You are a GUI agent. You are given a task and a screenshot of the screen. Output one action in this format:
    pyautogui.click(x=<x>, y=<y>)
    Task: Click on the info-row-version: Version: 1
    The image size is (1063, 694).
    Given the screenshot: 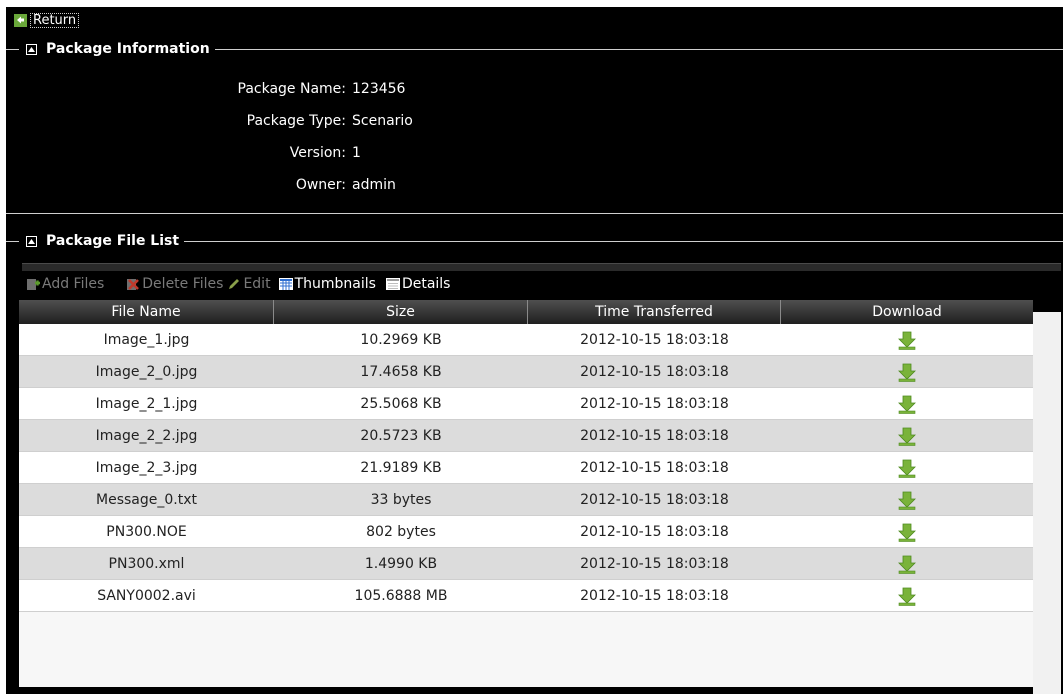 What is the action you would take?
    pyautogui.click(x=286, y=153)
    